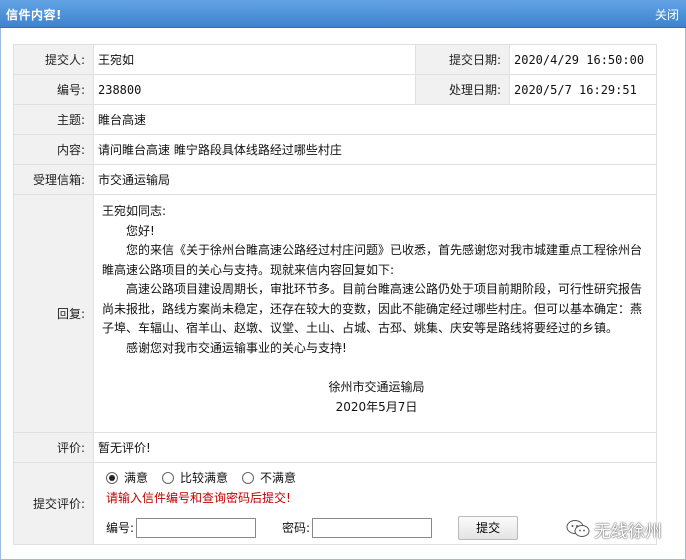 This screenshot has height=560, width=686. I want to click on process-date-value: 2020/5/7 16:29:51, so click(583, 89).